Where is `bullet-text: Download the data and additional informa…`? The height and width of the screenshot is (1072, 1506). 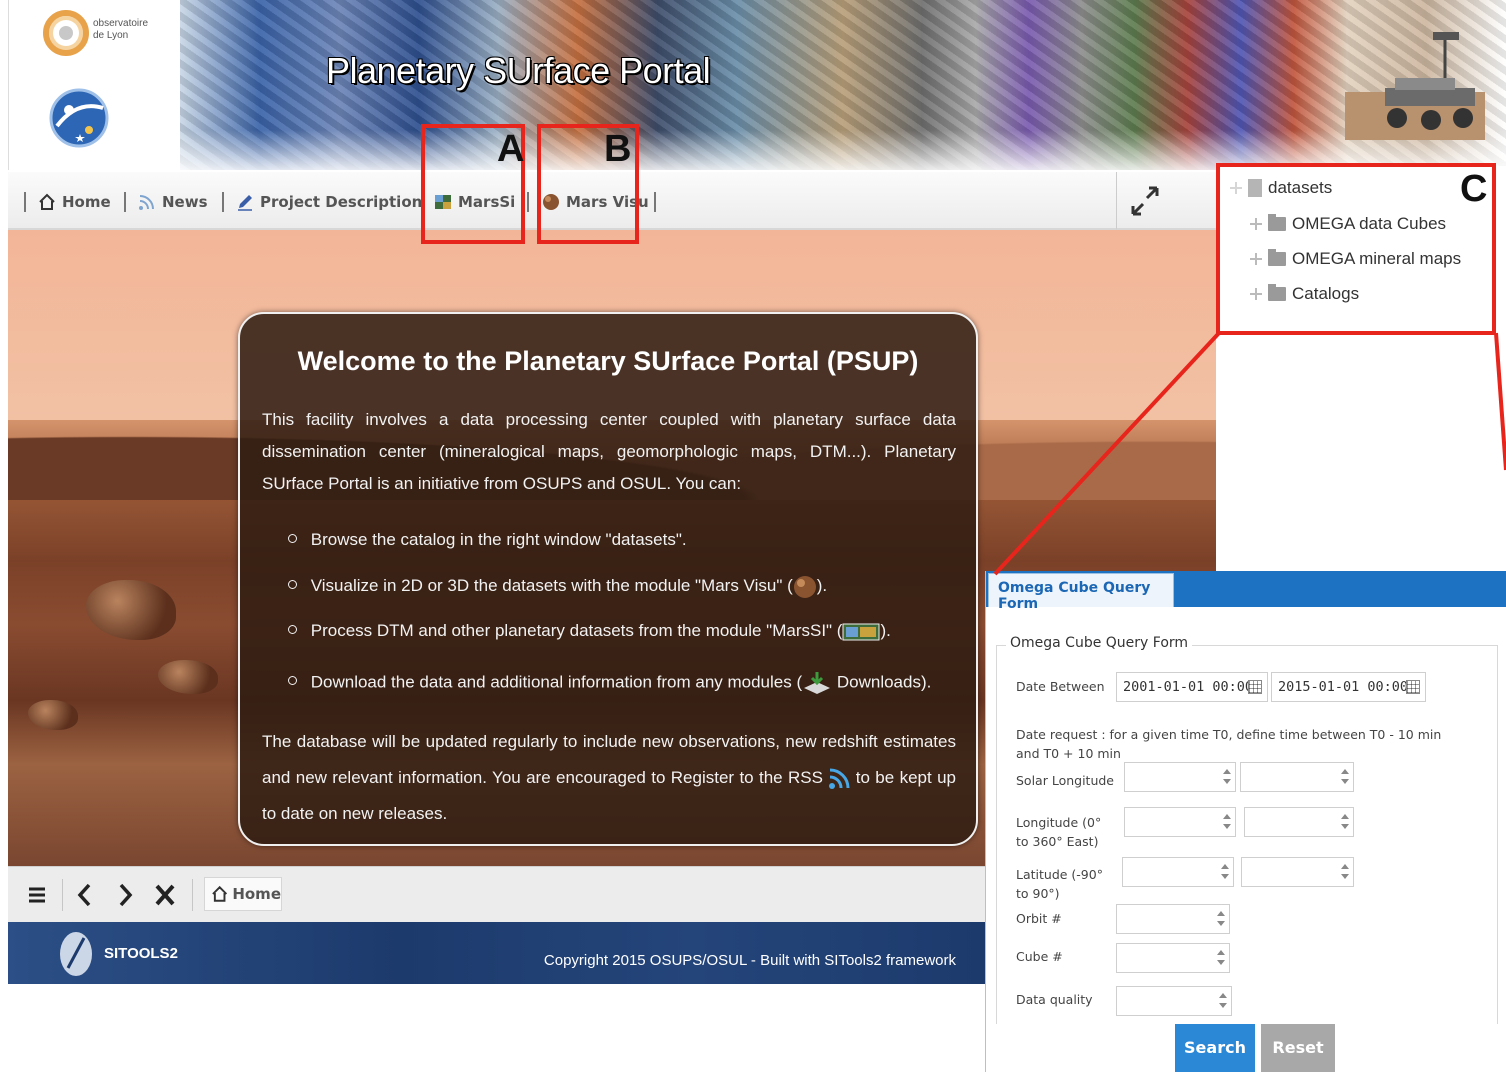 bullet-text: Download the data and additional informa… is located at coordinates (556, 682).